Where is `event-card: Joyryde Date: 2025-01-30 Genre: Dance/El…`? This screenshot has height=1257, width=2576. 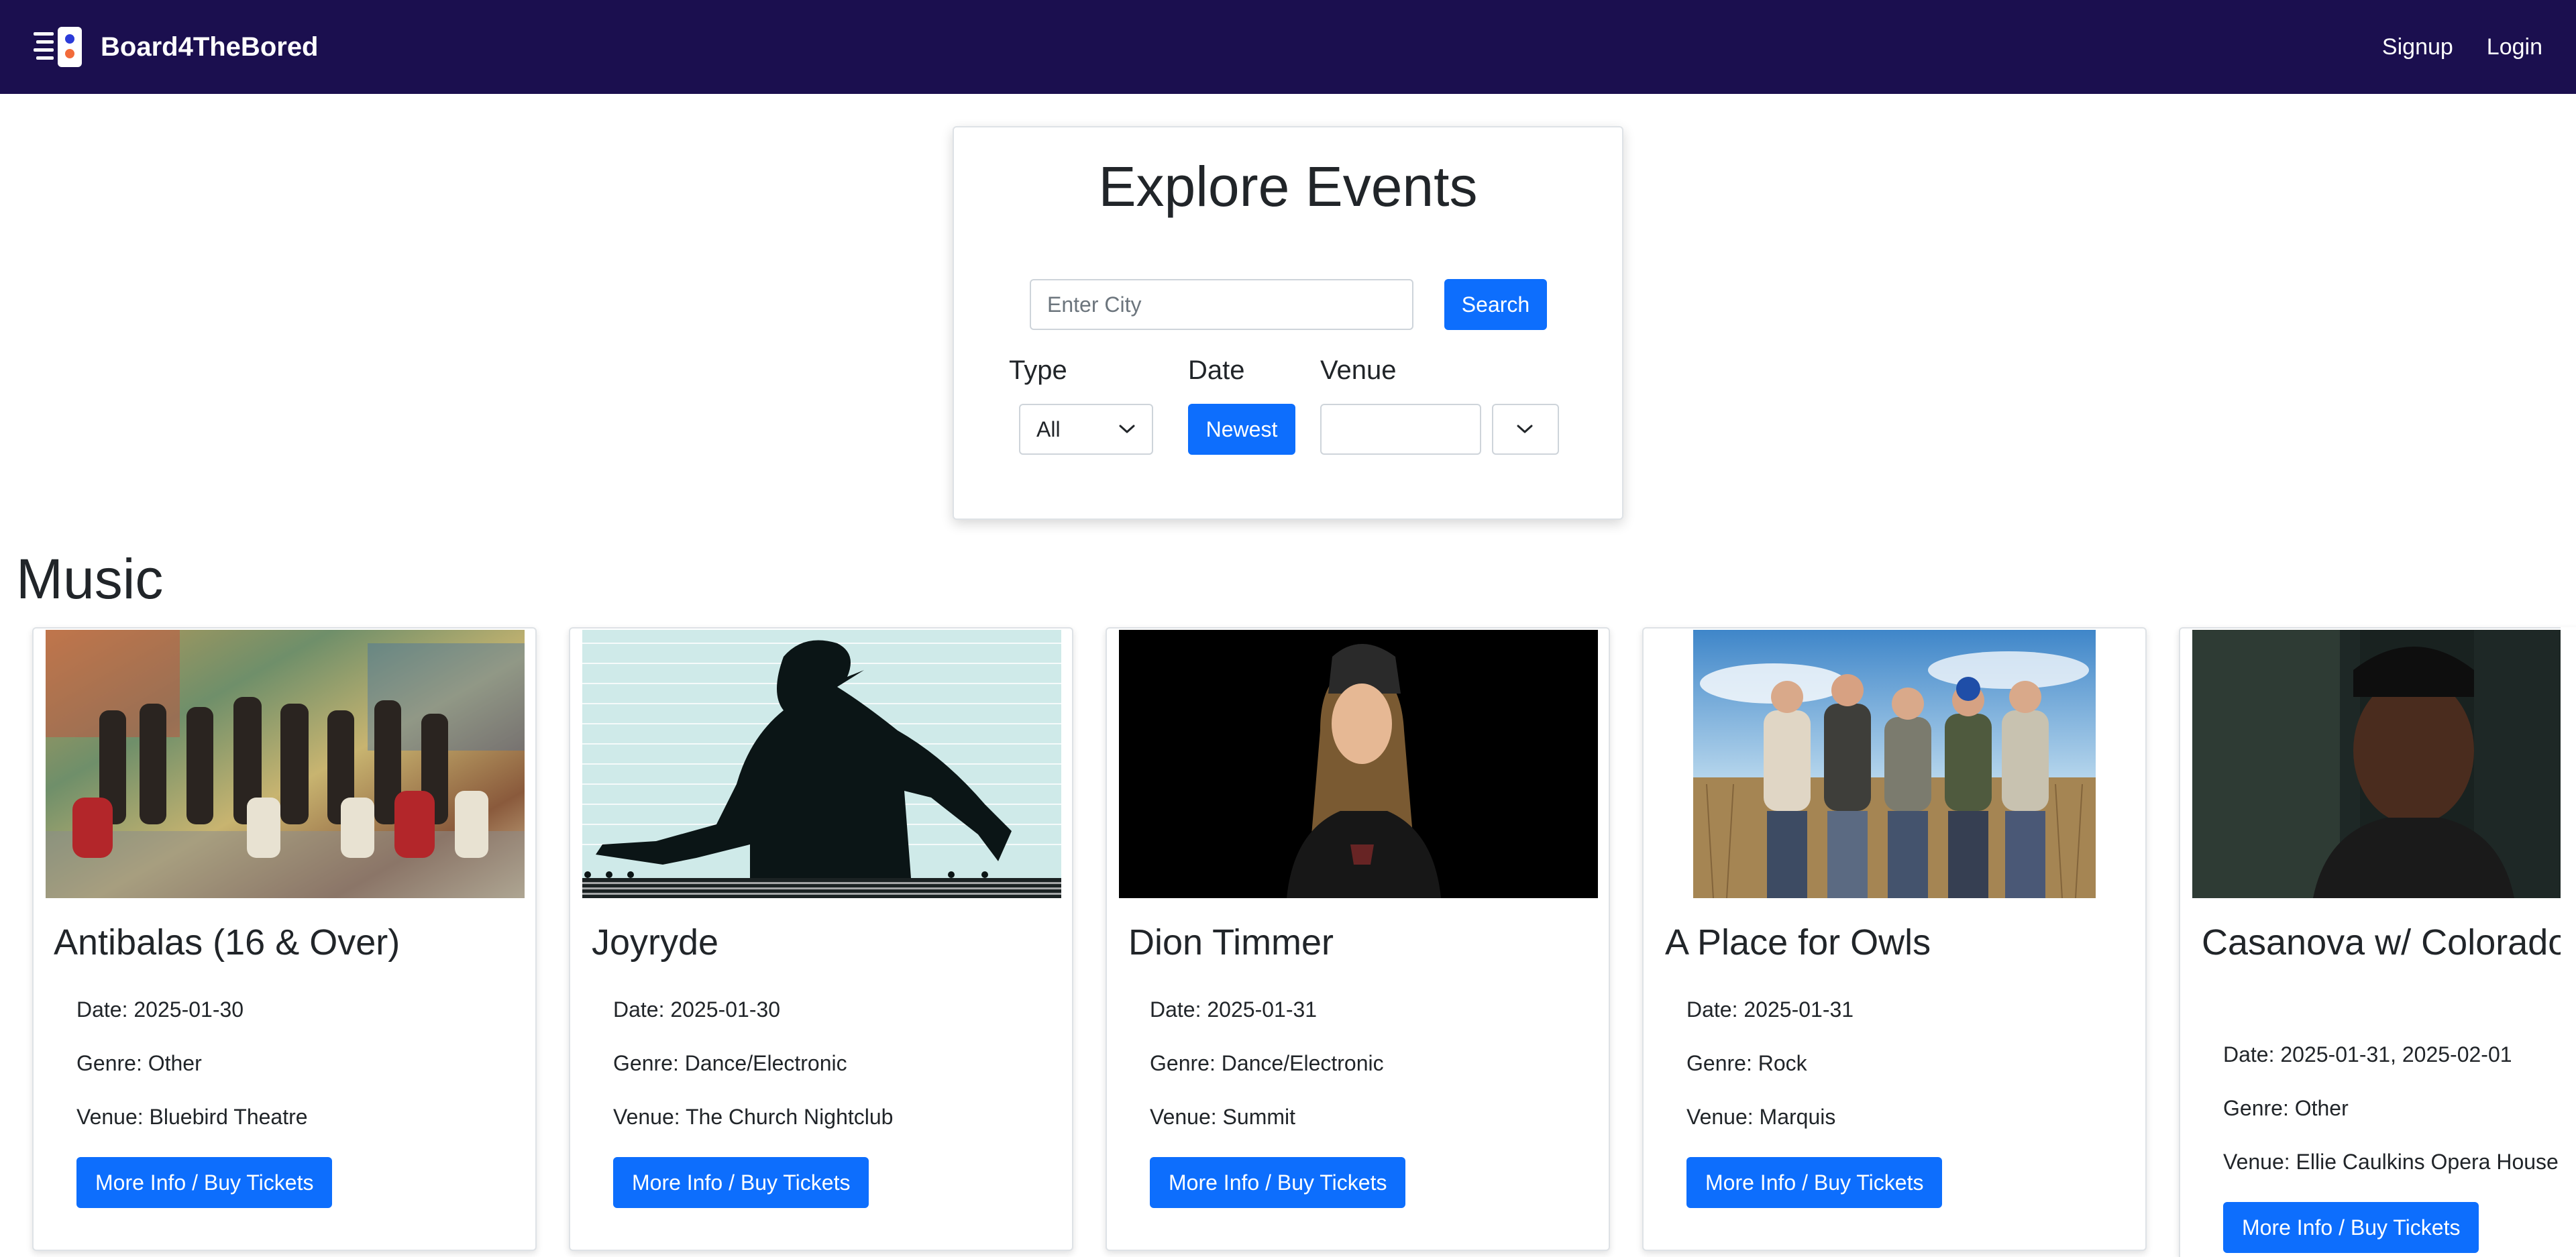
event-card: Joyryde Date: 2025-01-30 Genre: Dance/El… is located at coordinates (821, 939).